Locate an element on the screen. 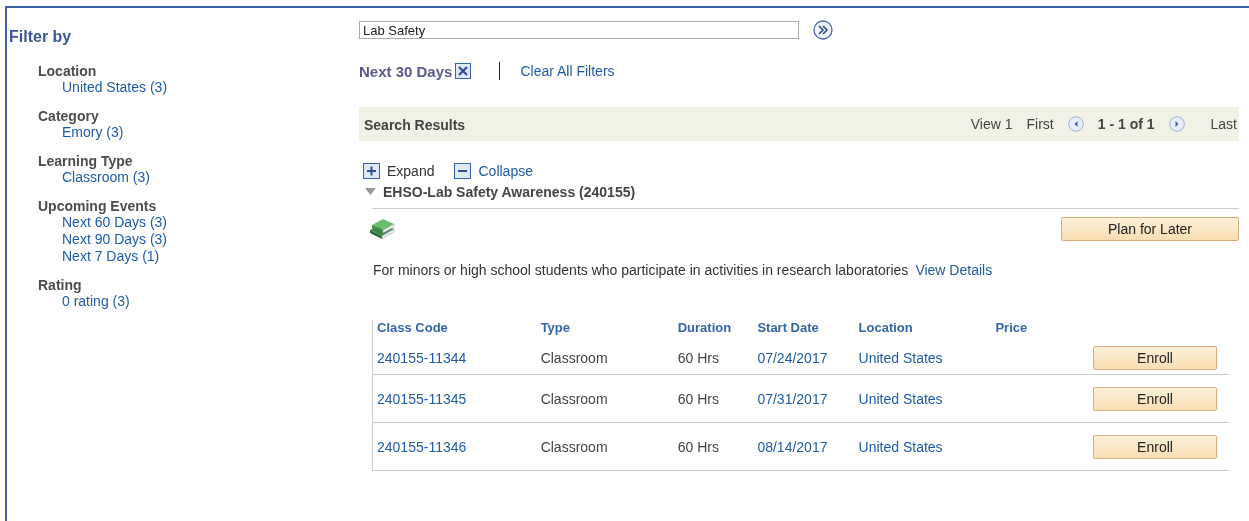  filter-link: United States (3) is located at coordinates (115, 87).